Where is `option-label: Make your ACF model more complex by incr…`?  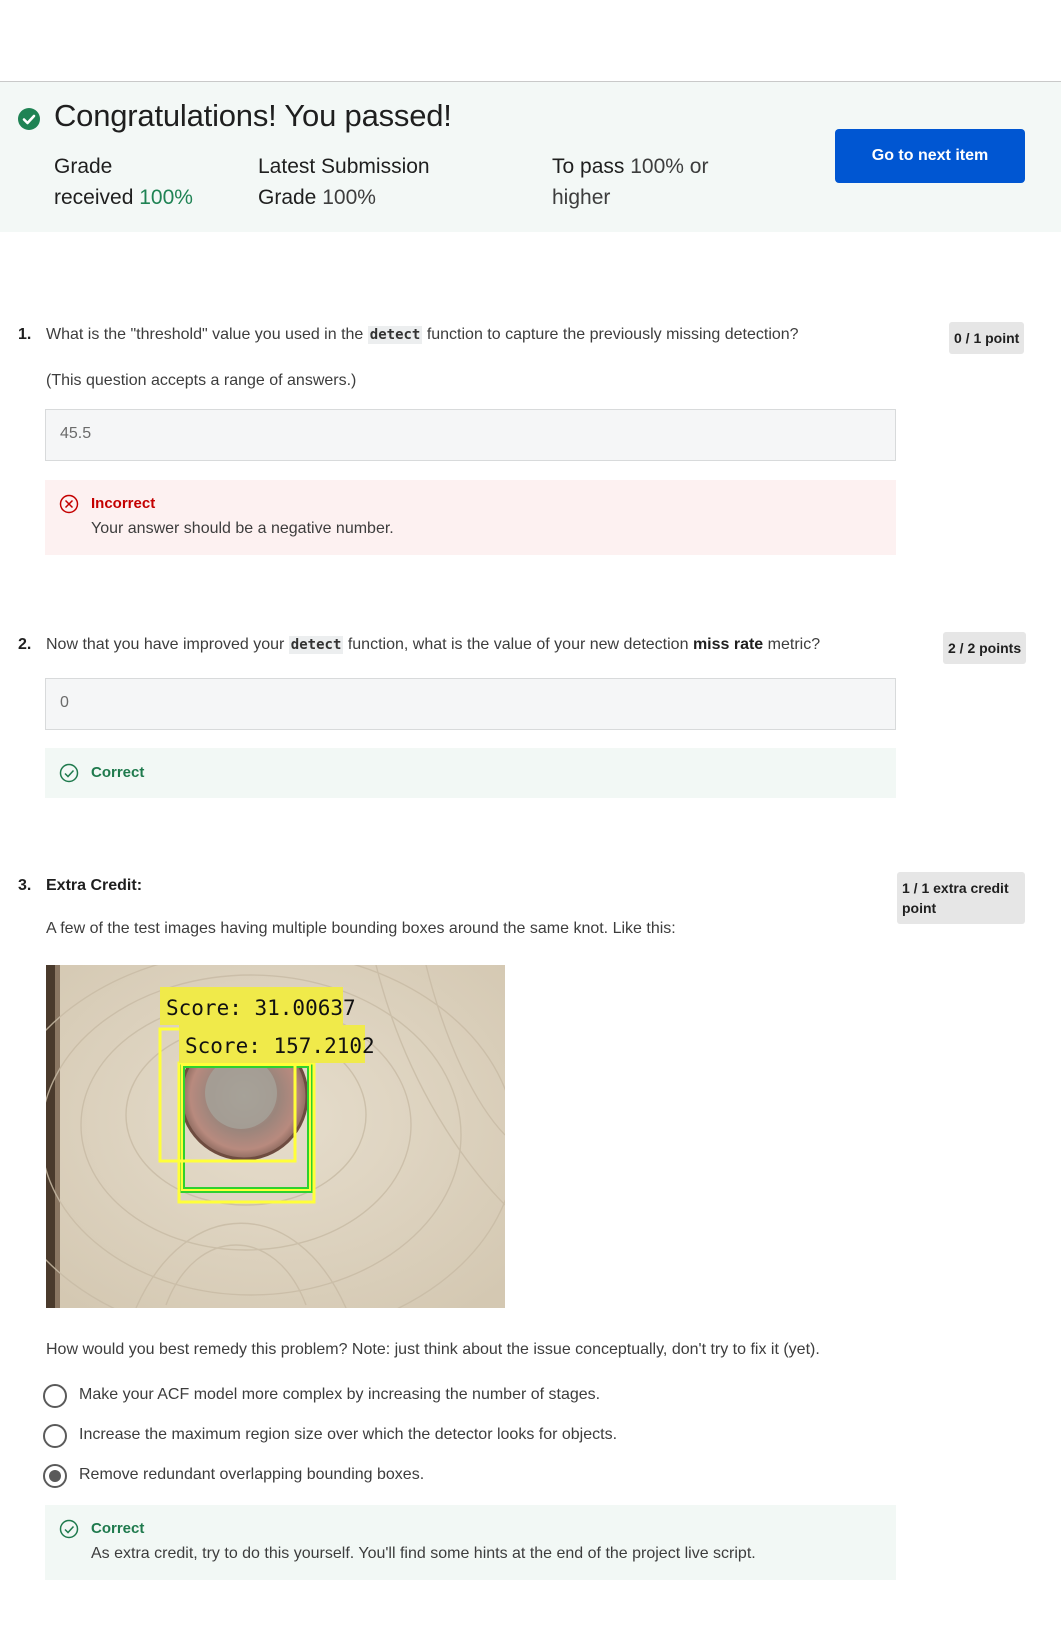 option-label: Make your ACF model more complex by incr… is located at coordinates (340, 1394).